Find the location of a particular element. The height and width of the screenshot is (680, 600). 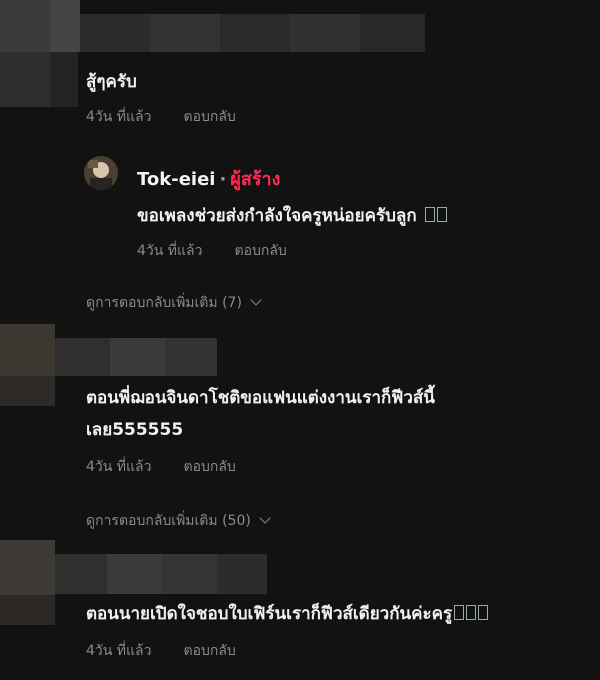

blurred-avatar-2b is located at coordinates (39, 391).